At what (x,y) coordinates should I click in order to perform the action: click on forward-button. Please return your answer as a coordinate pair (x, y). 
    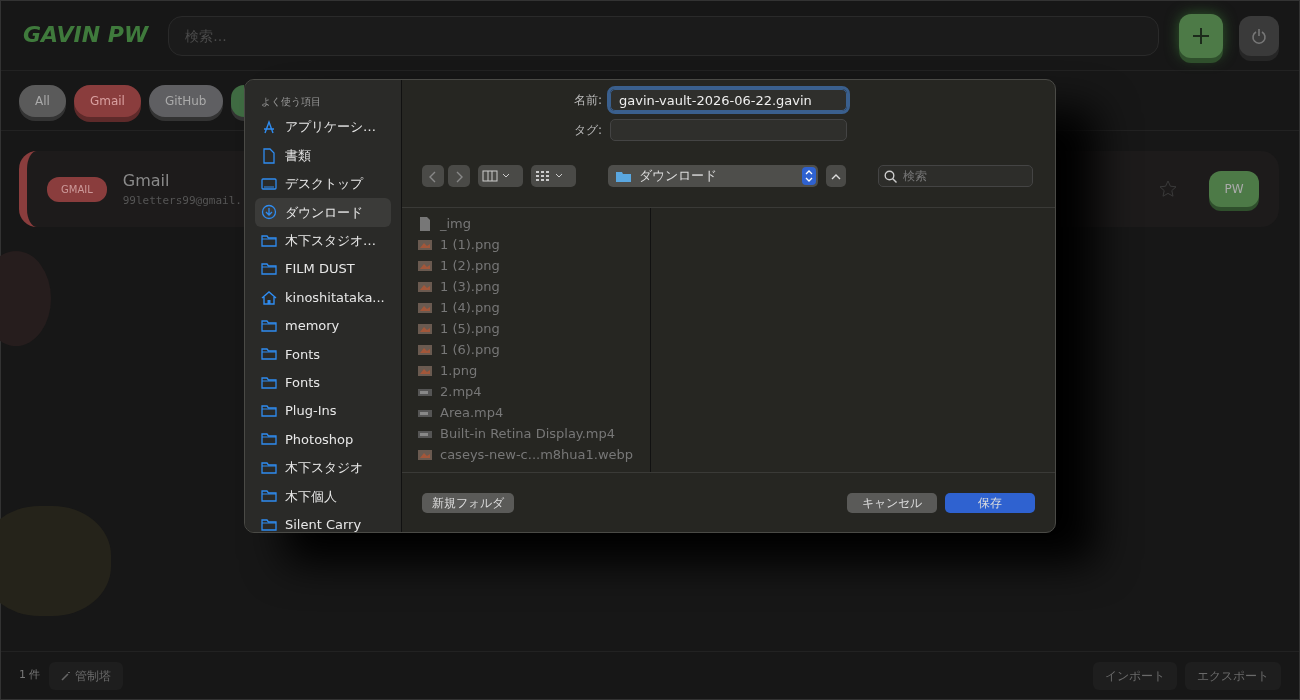
    Looking at the image, I should click on (459, 176).